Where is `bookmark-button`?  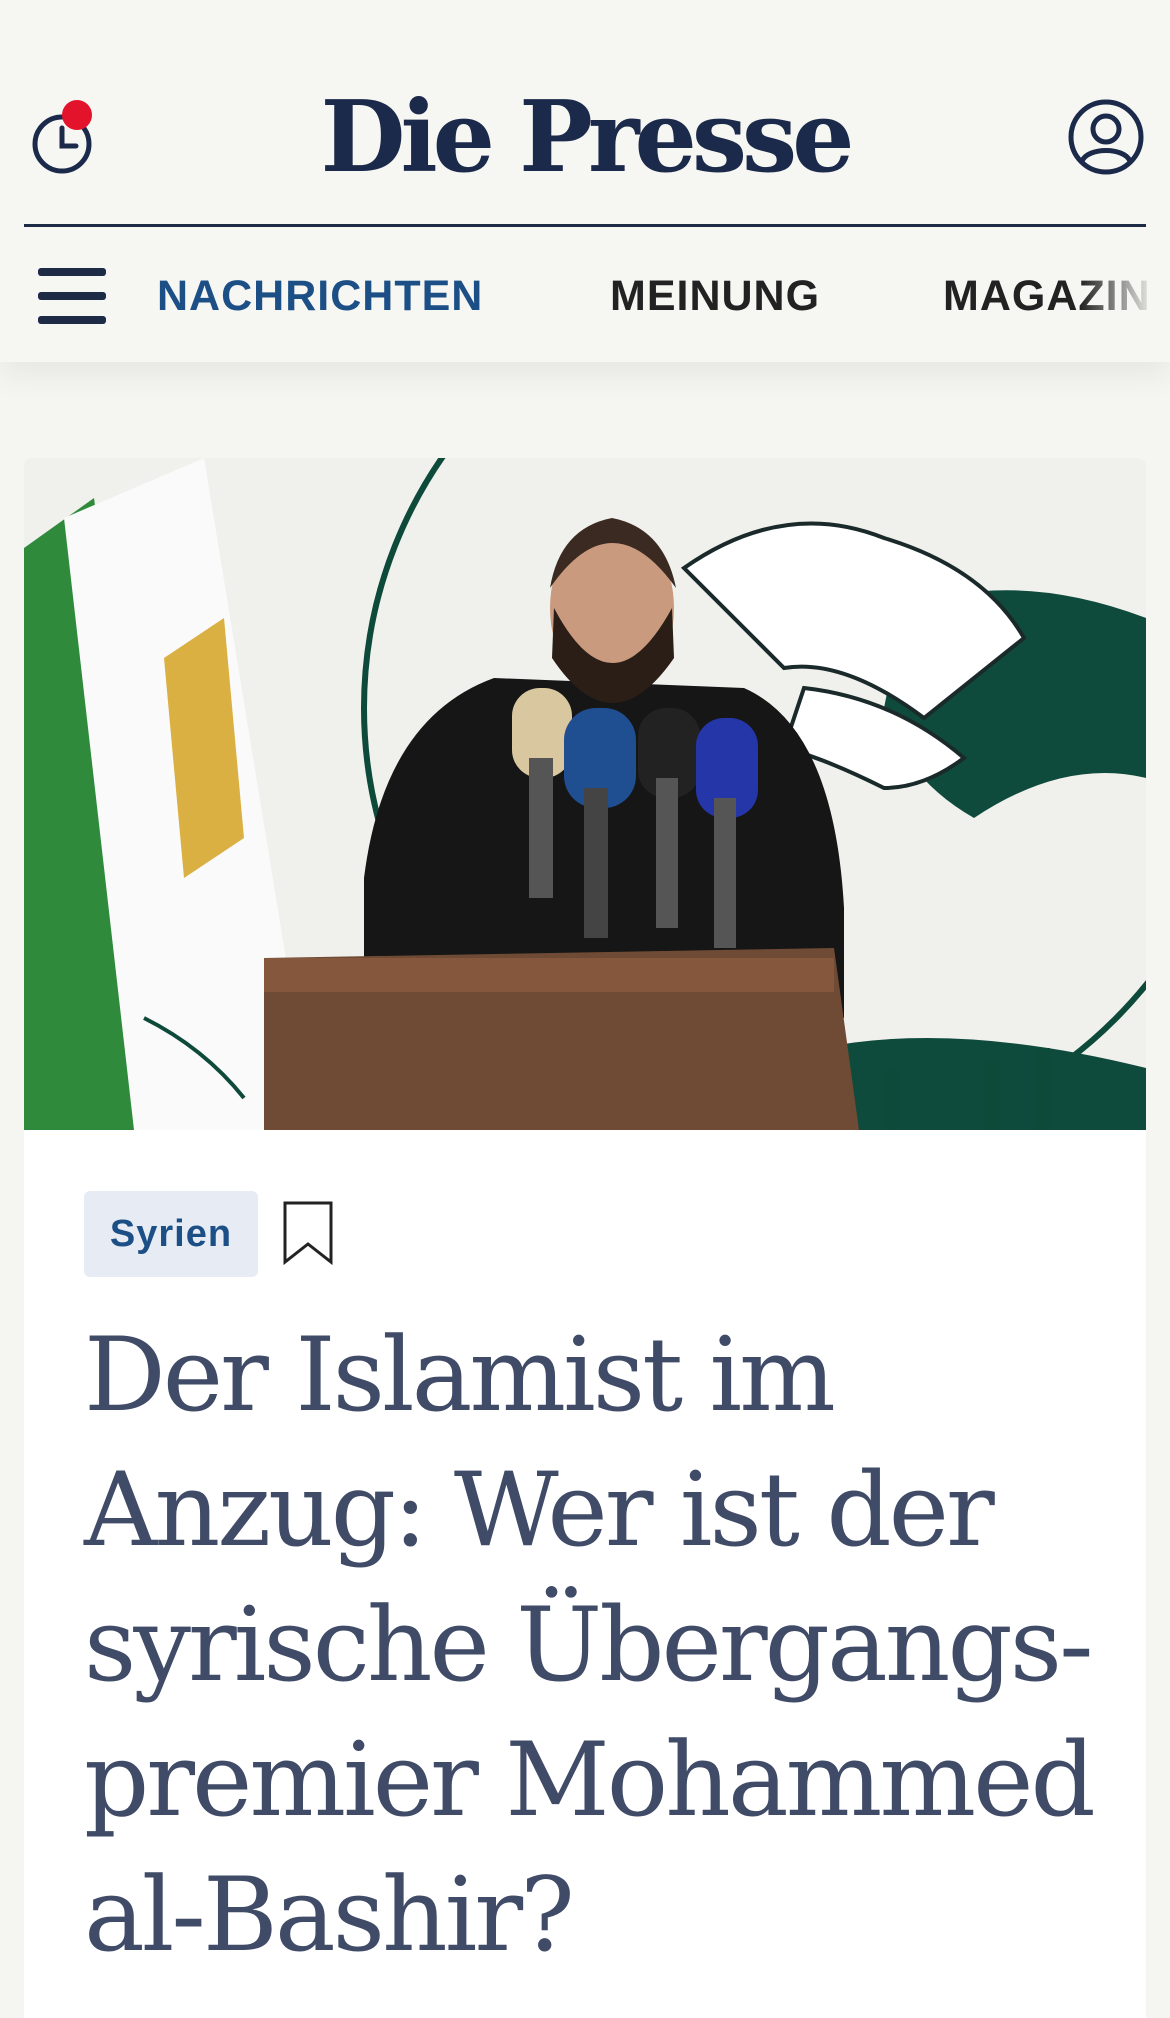
bookmark-button is located at coordinates (308, 1233).